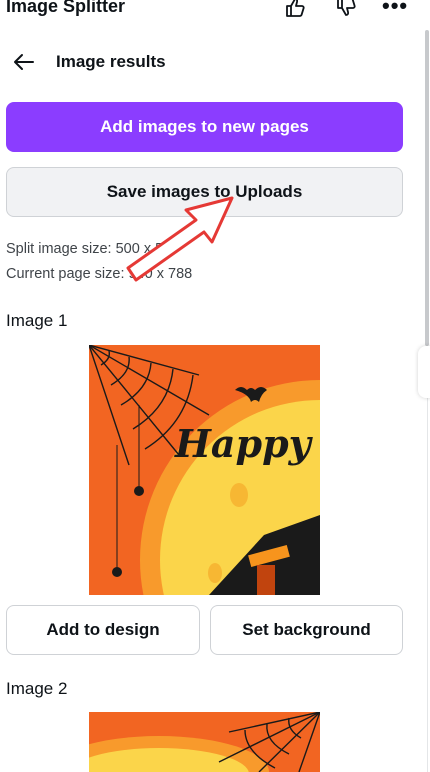 The height and width of the screenshot is (772, 430). I want to click on add-to-design-button: Add to design, so click(103, 630).